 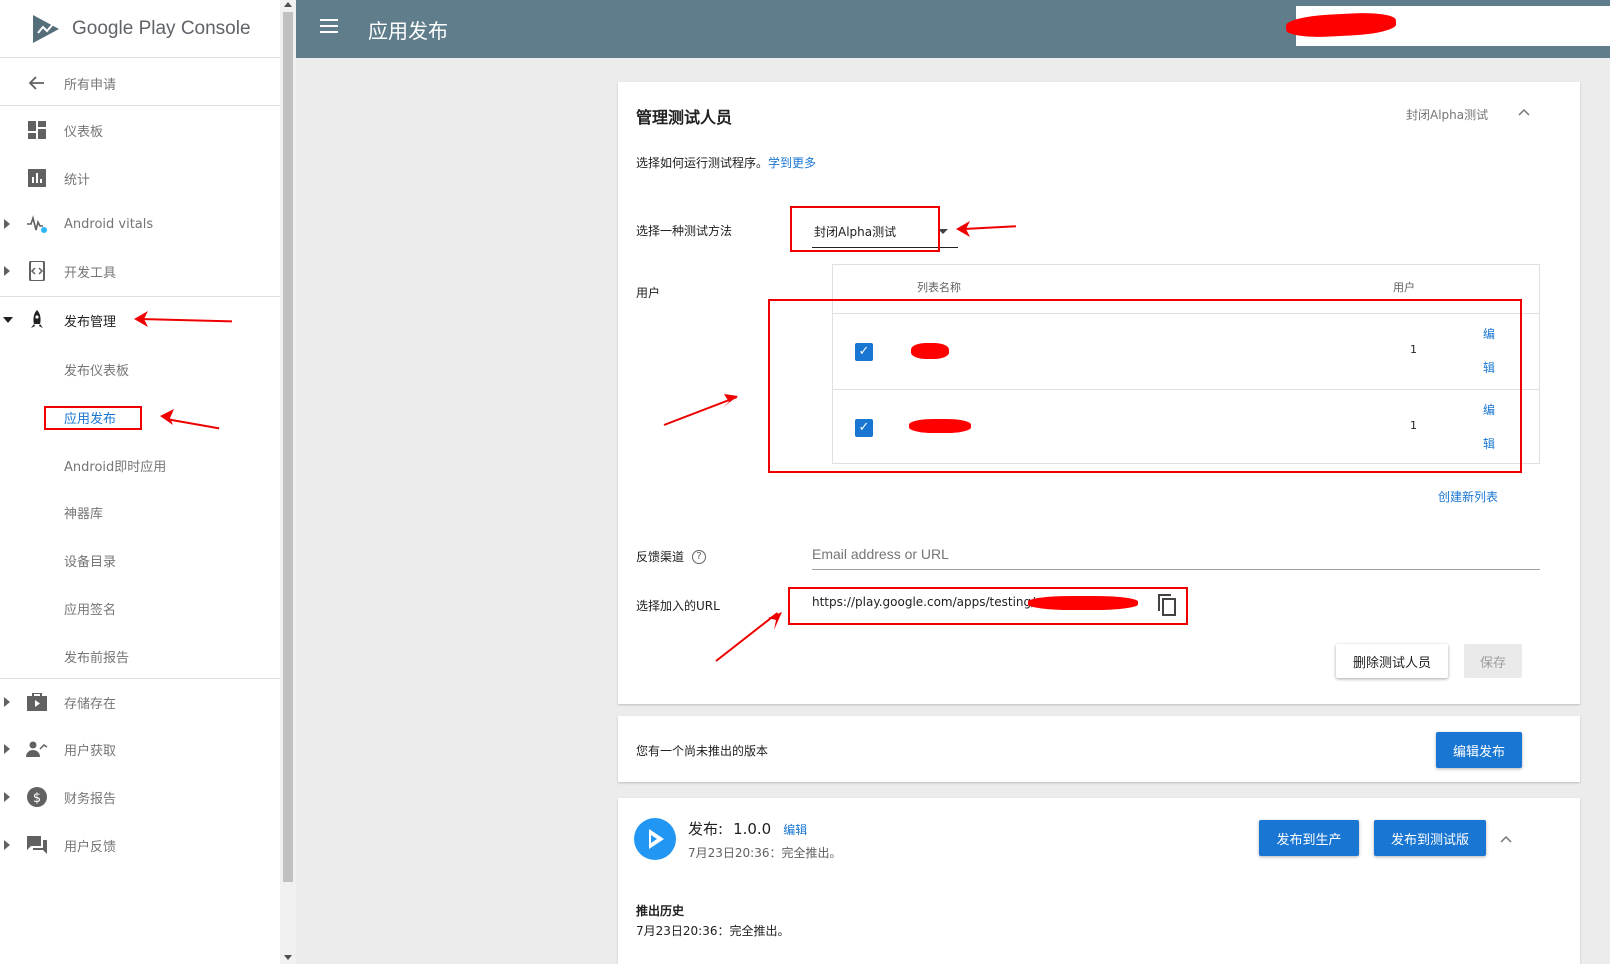 What do you see at coordinates (792, 163) in the screenshot?
I see `learn-more-link: 学到更多` at bounding box center [792, 163].